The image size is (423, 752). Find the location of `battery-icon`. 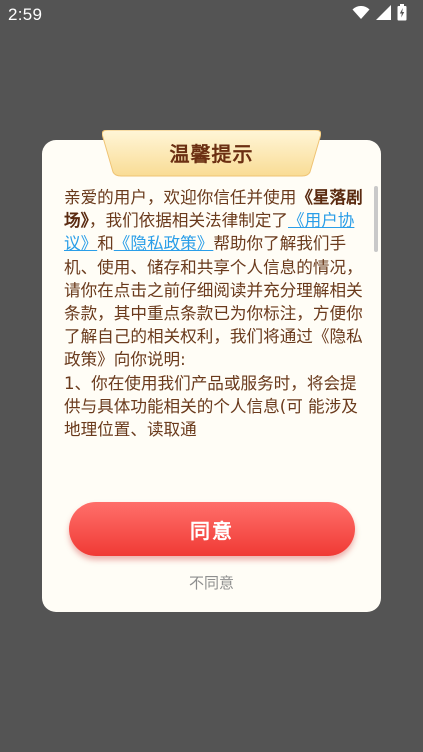

battery-icon is located at coordinates (402, 15).